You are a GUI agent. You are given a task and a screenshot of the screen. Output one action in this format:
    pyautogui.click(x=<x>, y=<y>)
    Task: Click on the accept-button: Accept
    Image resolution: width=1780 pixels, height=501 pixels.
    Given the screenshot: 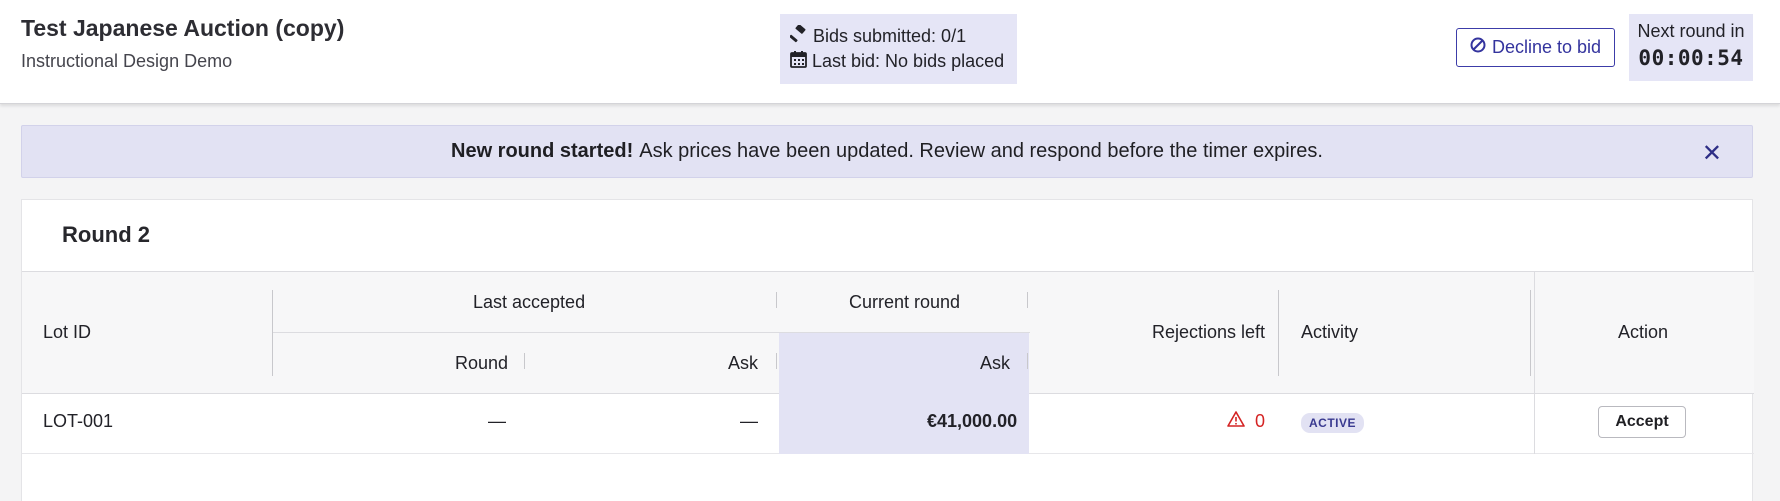 What is the action you would take?
    pyautogui.click(x=1642, y=422)
    